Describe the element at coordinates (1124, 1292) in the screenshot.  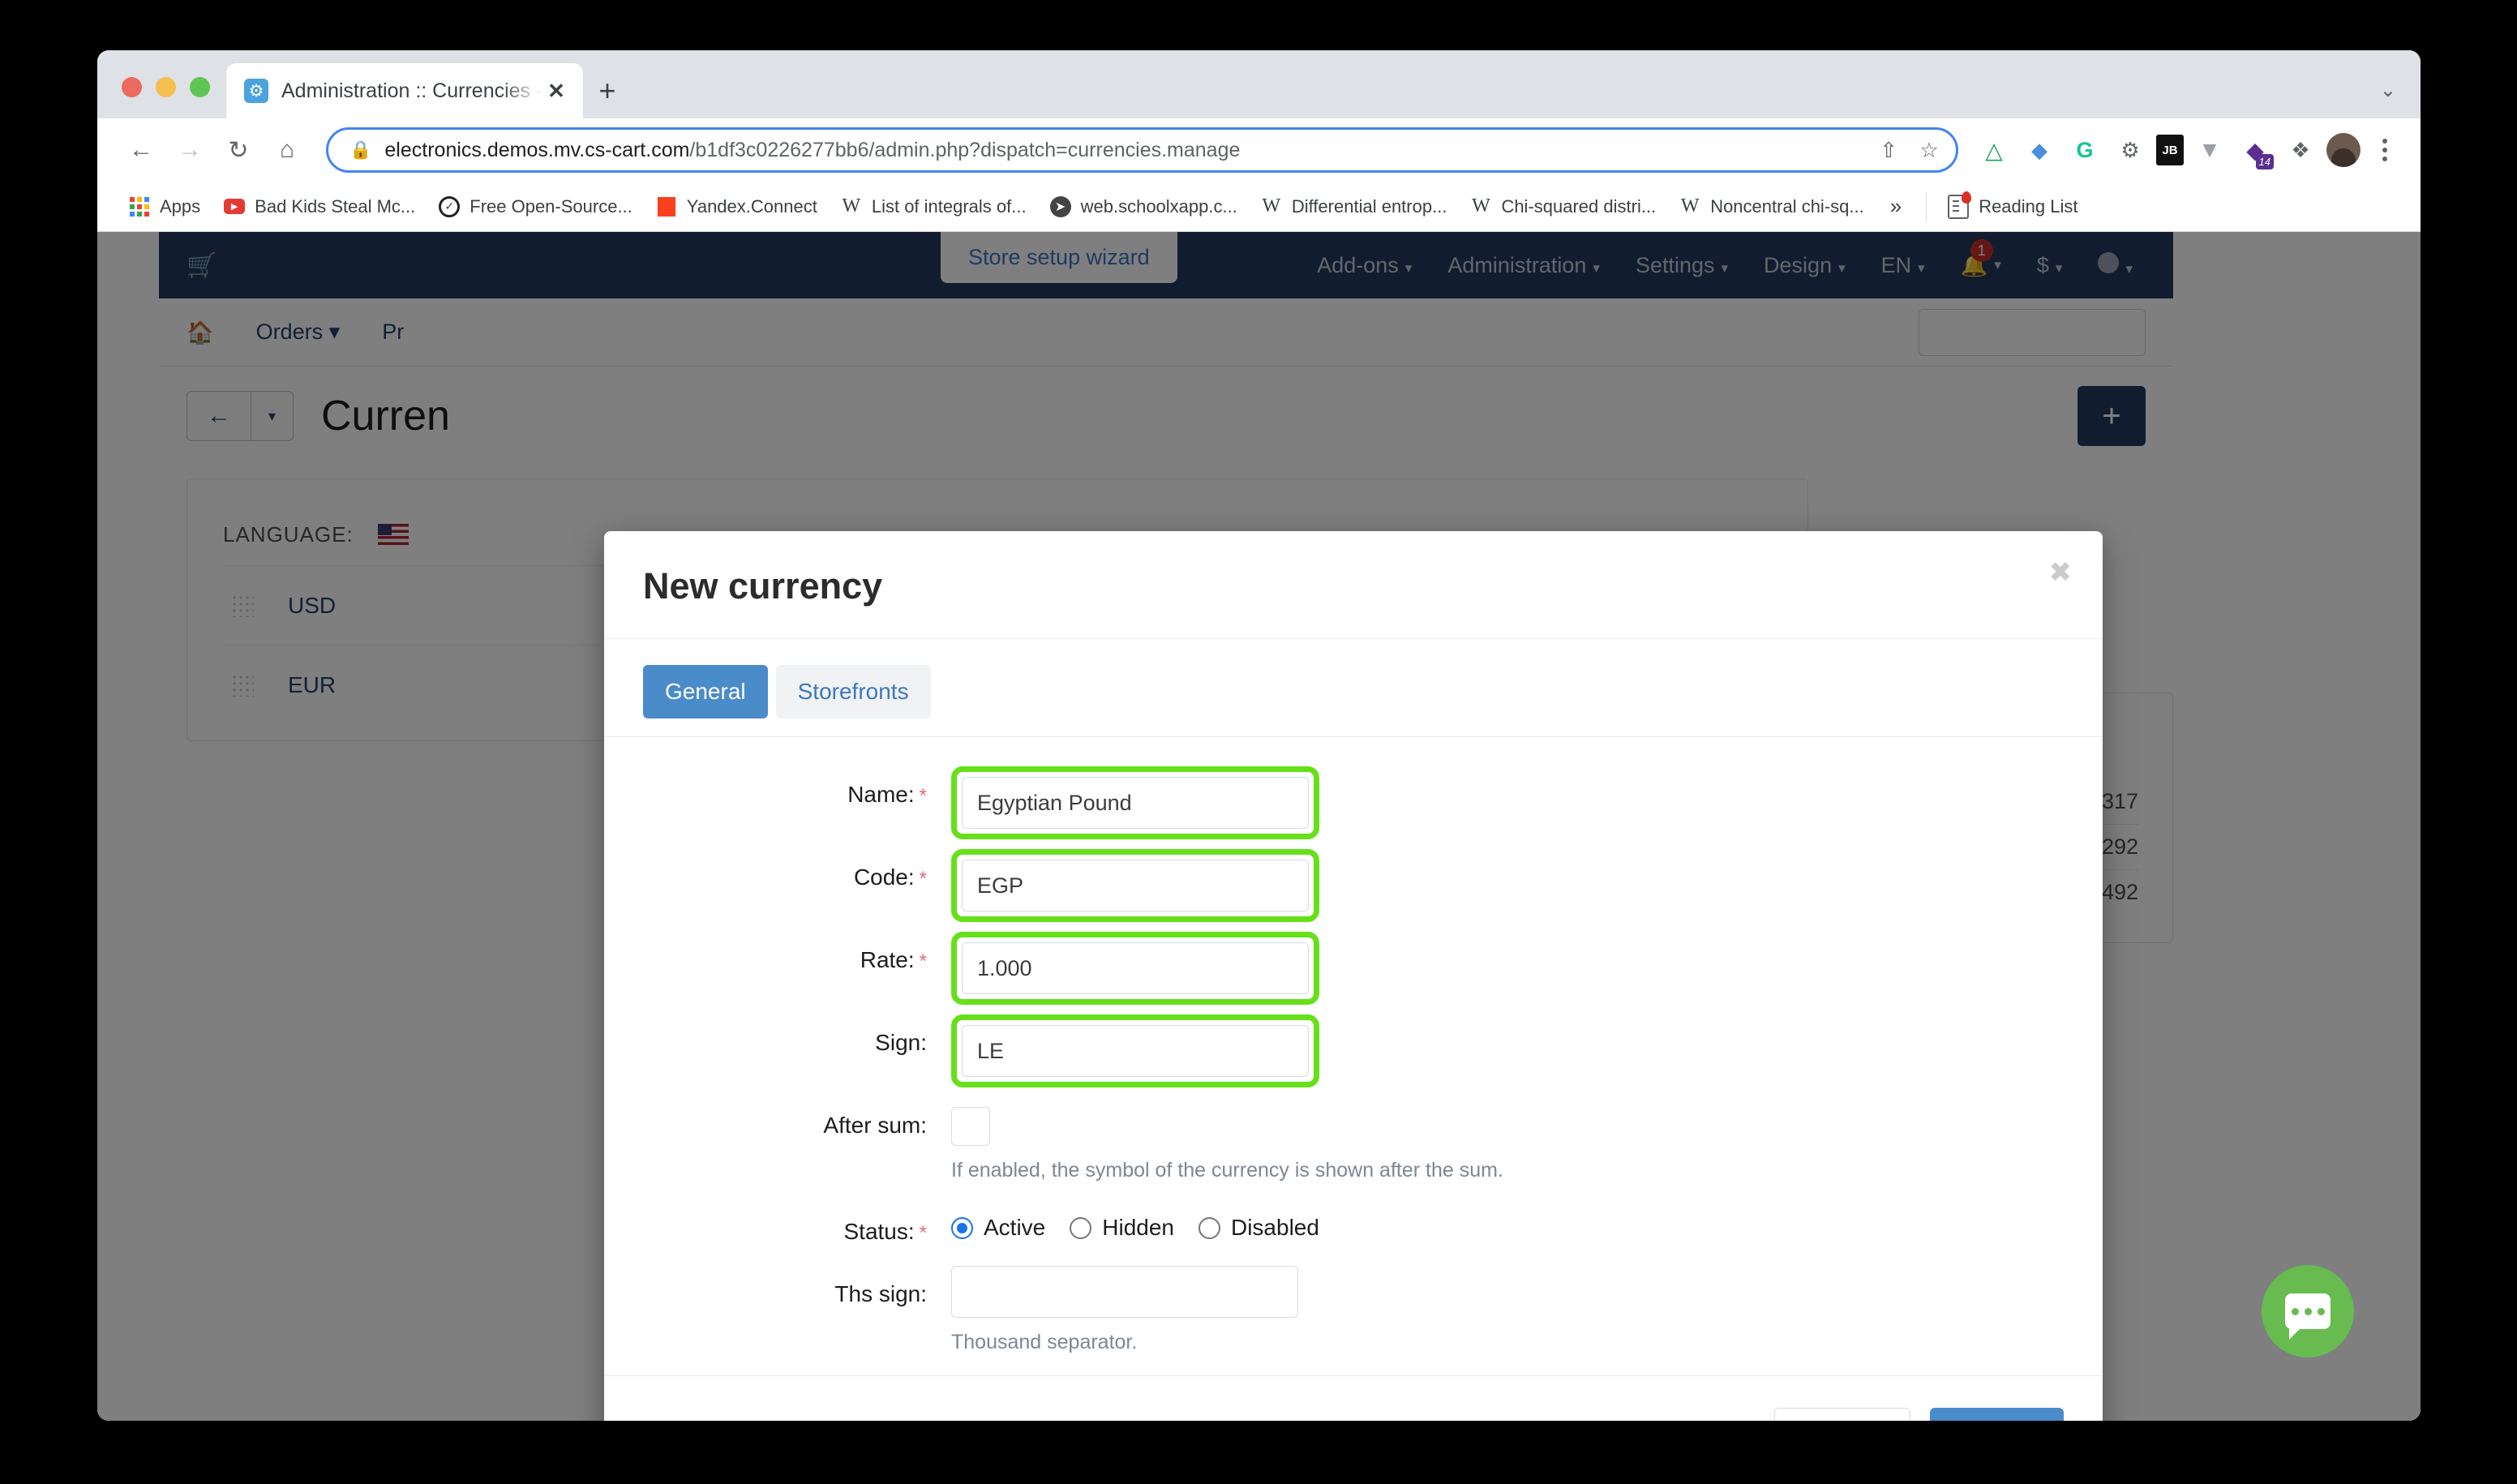
I see `ths-sign-input` at that location.